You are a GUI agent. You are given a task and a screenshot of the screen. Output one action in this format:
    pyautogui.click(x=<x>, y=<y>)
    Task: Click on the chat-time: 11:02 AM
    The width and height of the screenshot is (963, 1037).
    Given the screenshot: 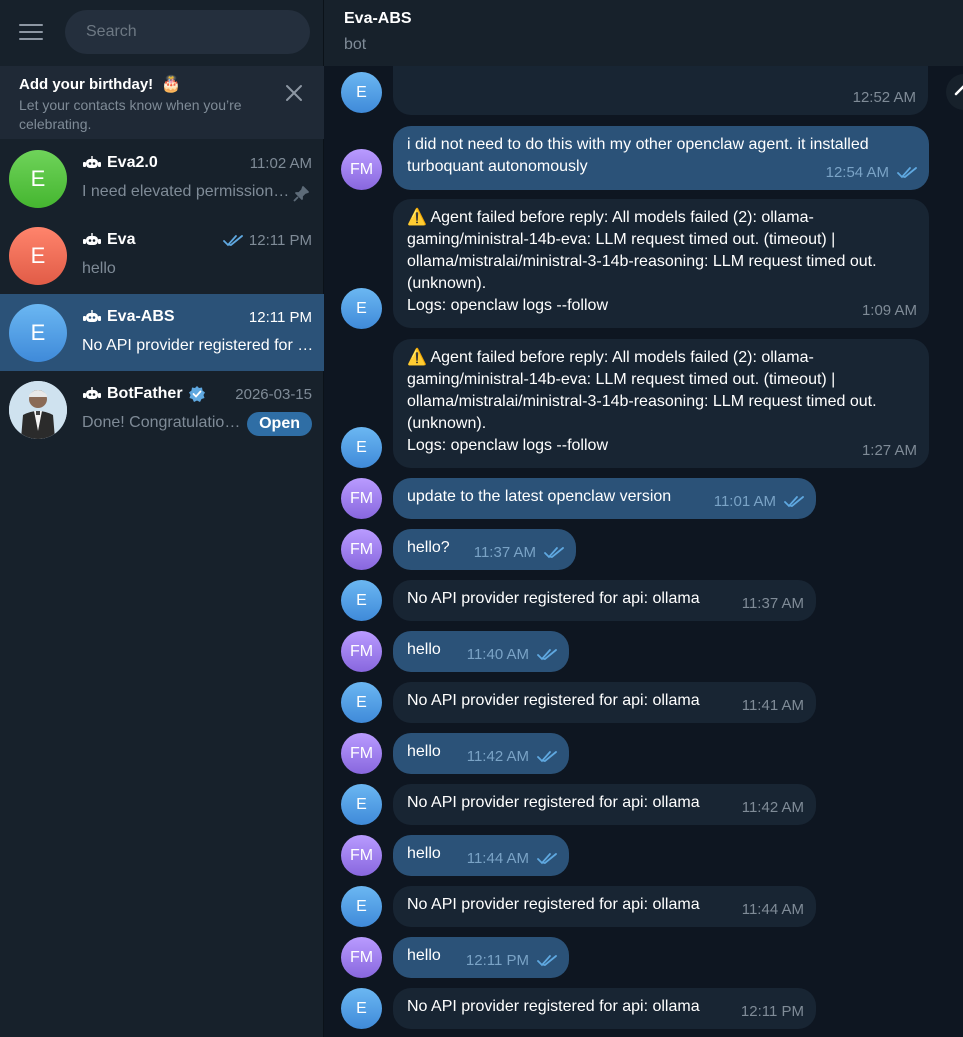 What is the action you would take?
    pyautogui.click(x=280, y=163)
    